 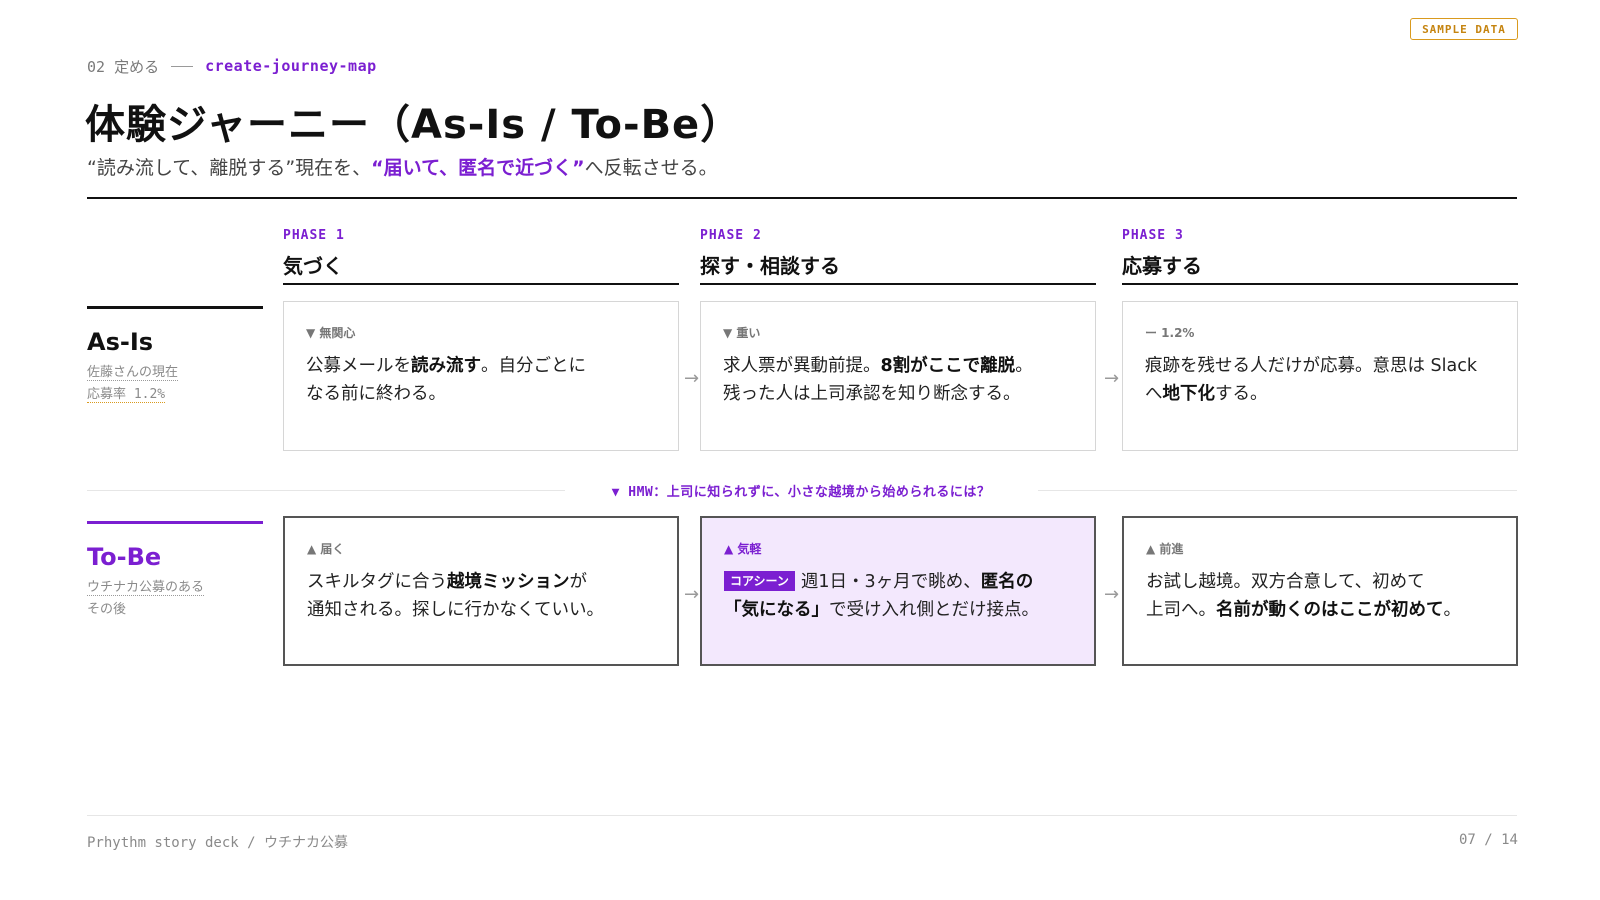 I want to click on card-body: コアシーン 週1日・3ヶ月で眺め、匿名の 「気になる」で受け入れ側とだけ接点。, so click(x=898, y=596).